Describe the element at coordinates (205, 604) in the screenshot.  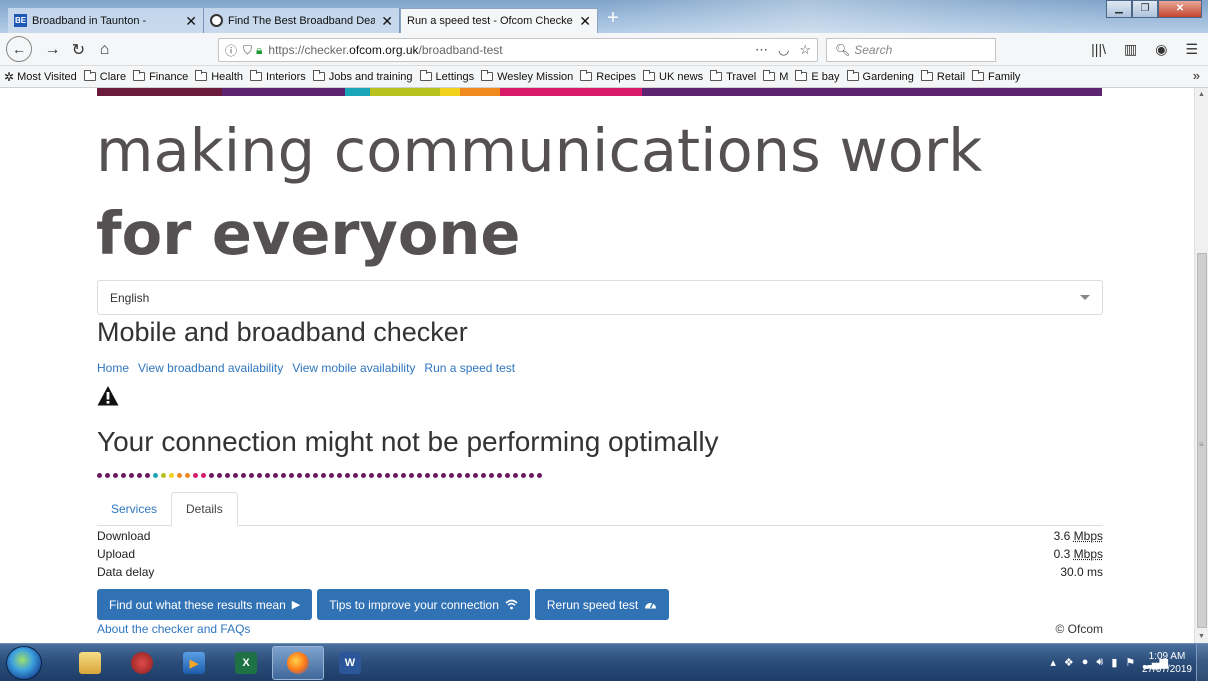
I see `results-meaning-button: Find out what these results mean ▶` at that location.